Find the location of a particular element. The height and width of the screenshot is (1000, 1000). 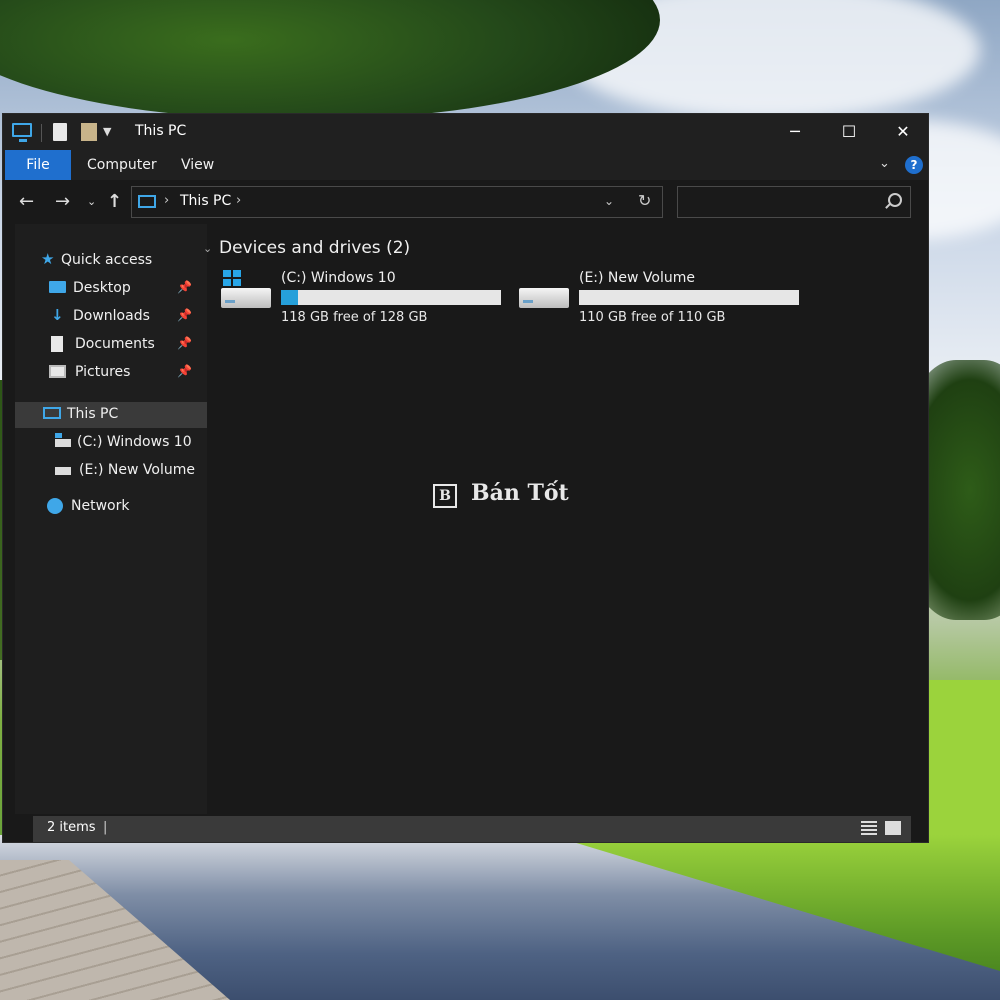

drive-name: (E:) New Volume is located at coordinates (637, 278).